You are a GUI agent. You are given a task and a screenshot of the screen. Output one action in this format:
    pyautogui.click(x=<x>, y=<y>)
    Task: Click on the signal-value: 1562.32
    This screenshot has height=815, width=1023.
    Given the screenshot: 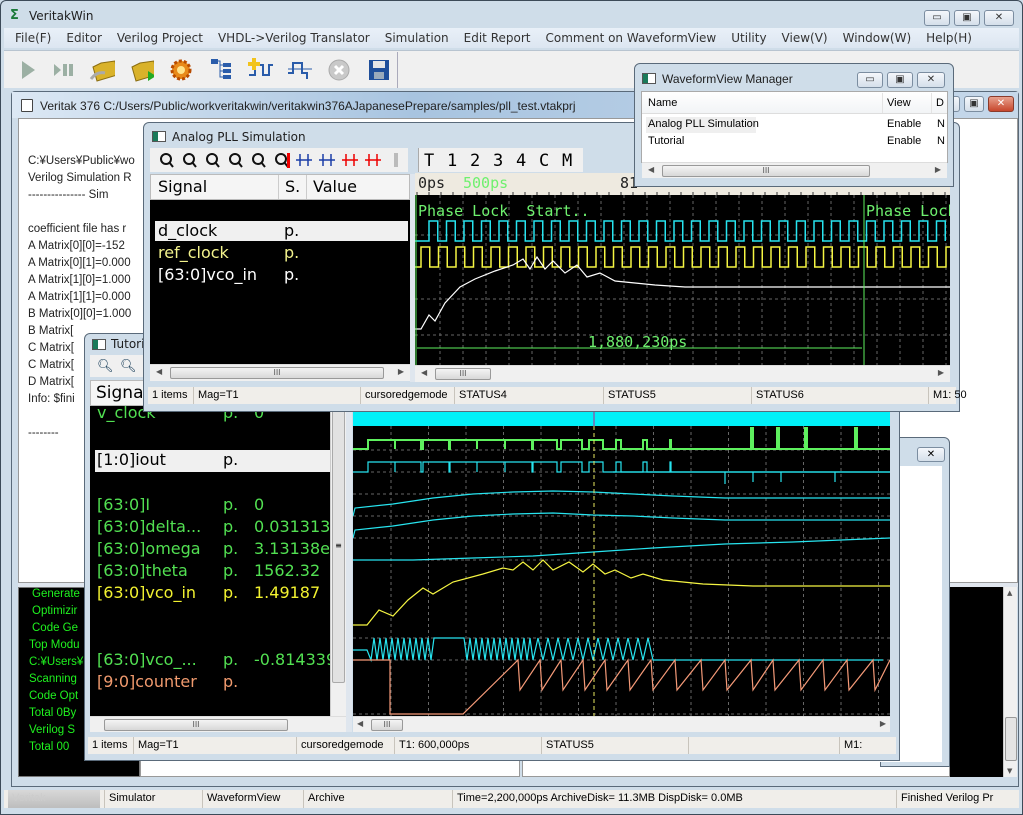 What is the action you would take?
    pyautogui.click(x=287, y=570)
    